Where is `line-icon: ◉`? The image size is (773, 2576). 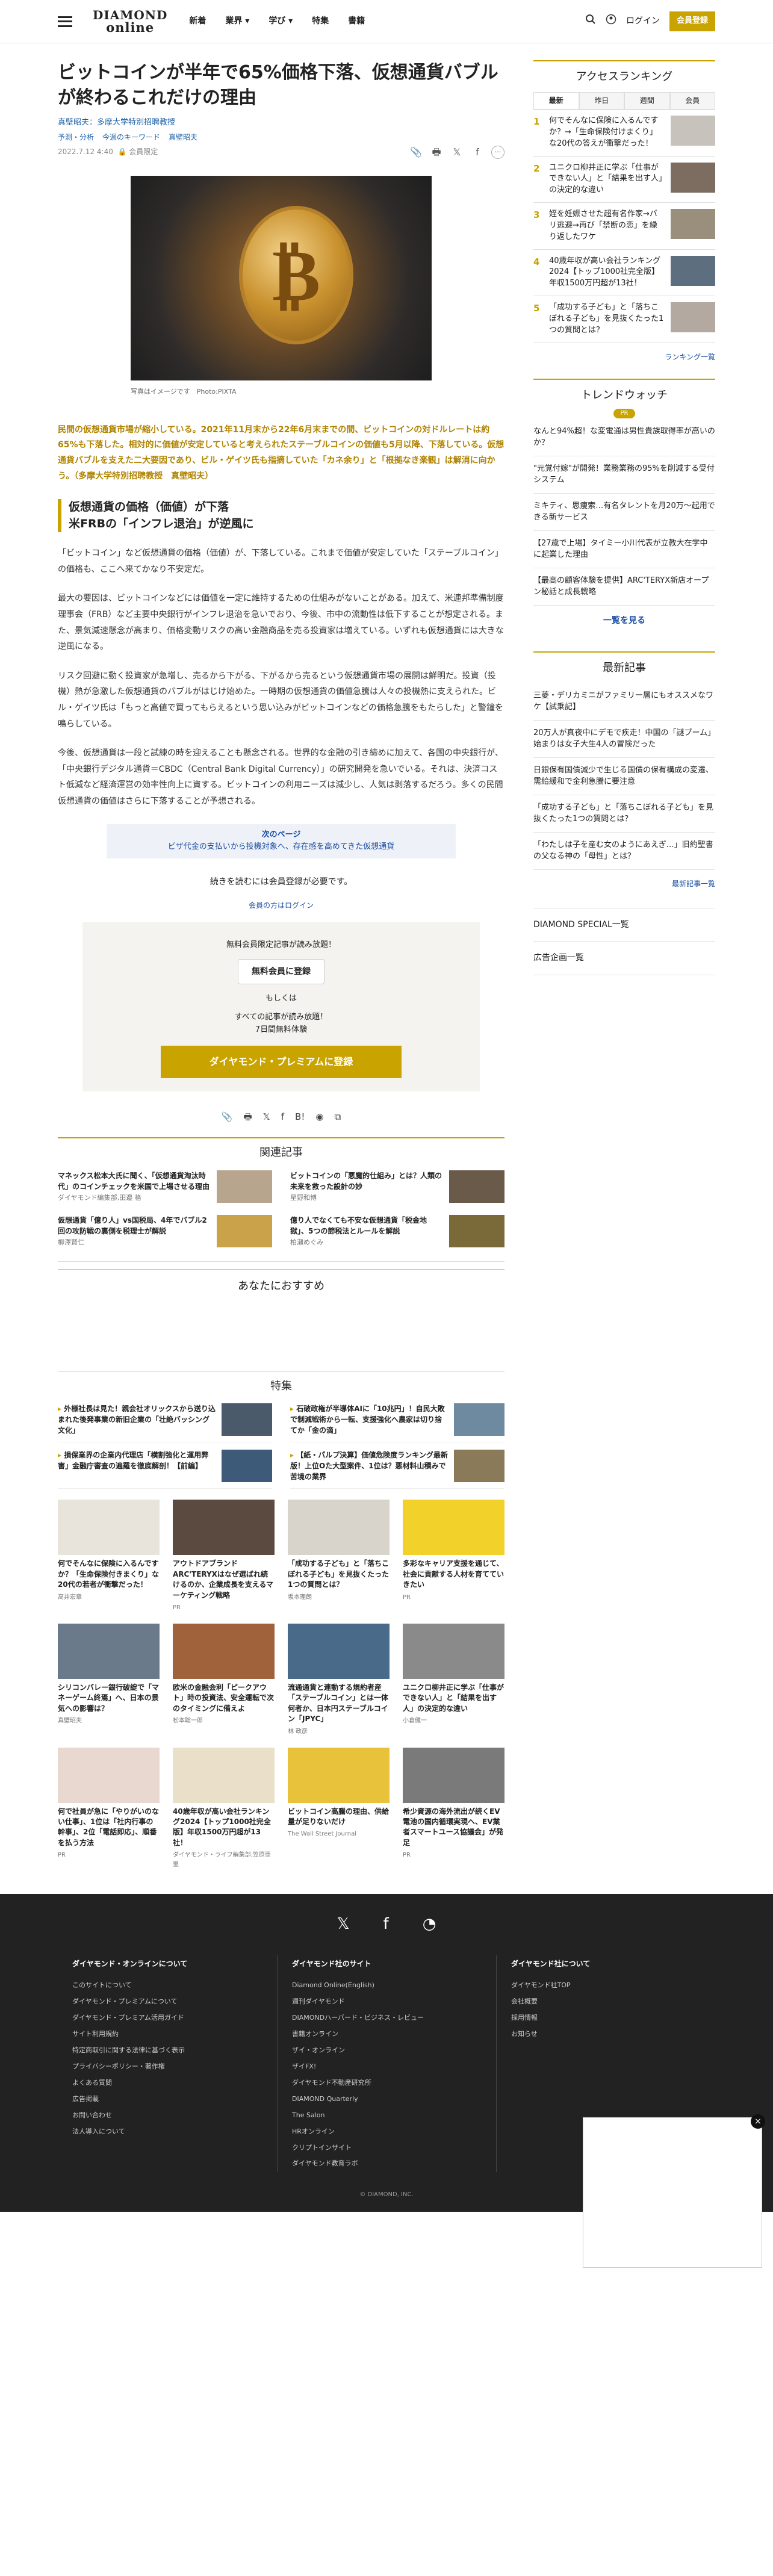
line-icon: ◉ is located at coordinates (319, 1117).